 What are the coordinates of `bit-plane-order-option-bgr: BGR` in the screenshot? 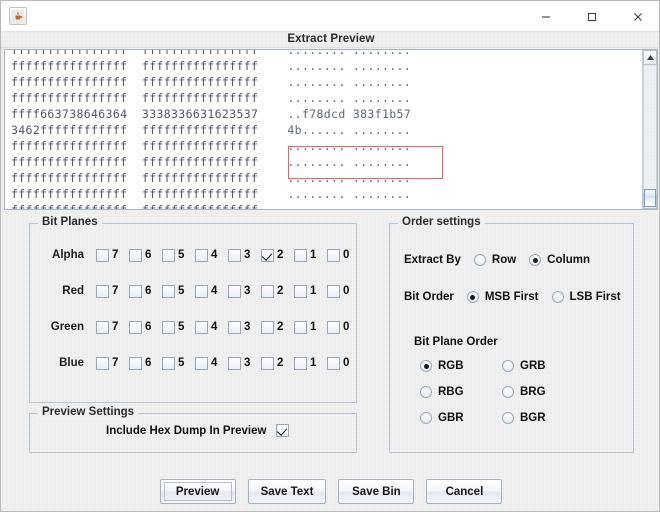 It's located at (543, 418).